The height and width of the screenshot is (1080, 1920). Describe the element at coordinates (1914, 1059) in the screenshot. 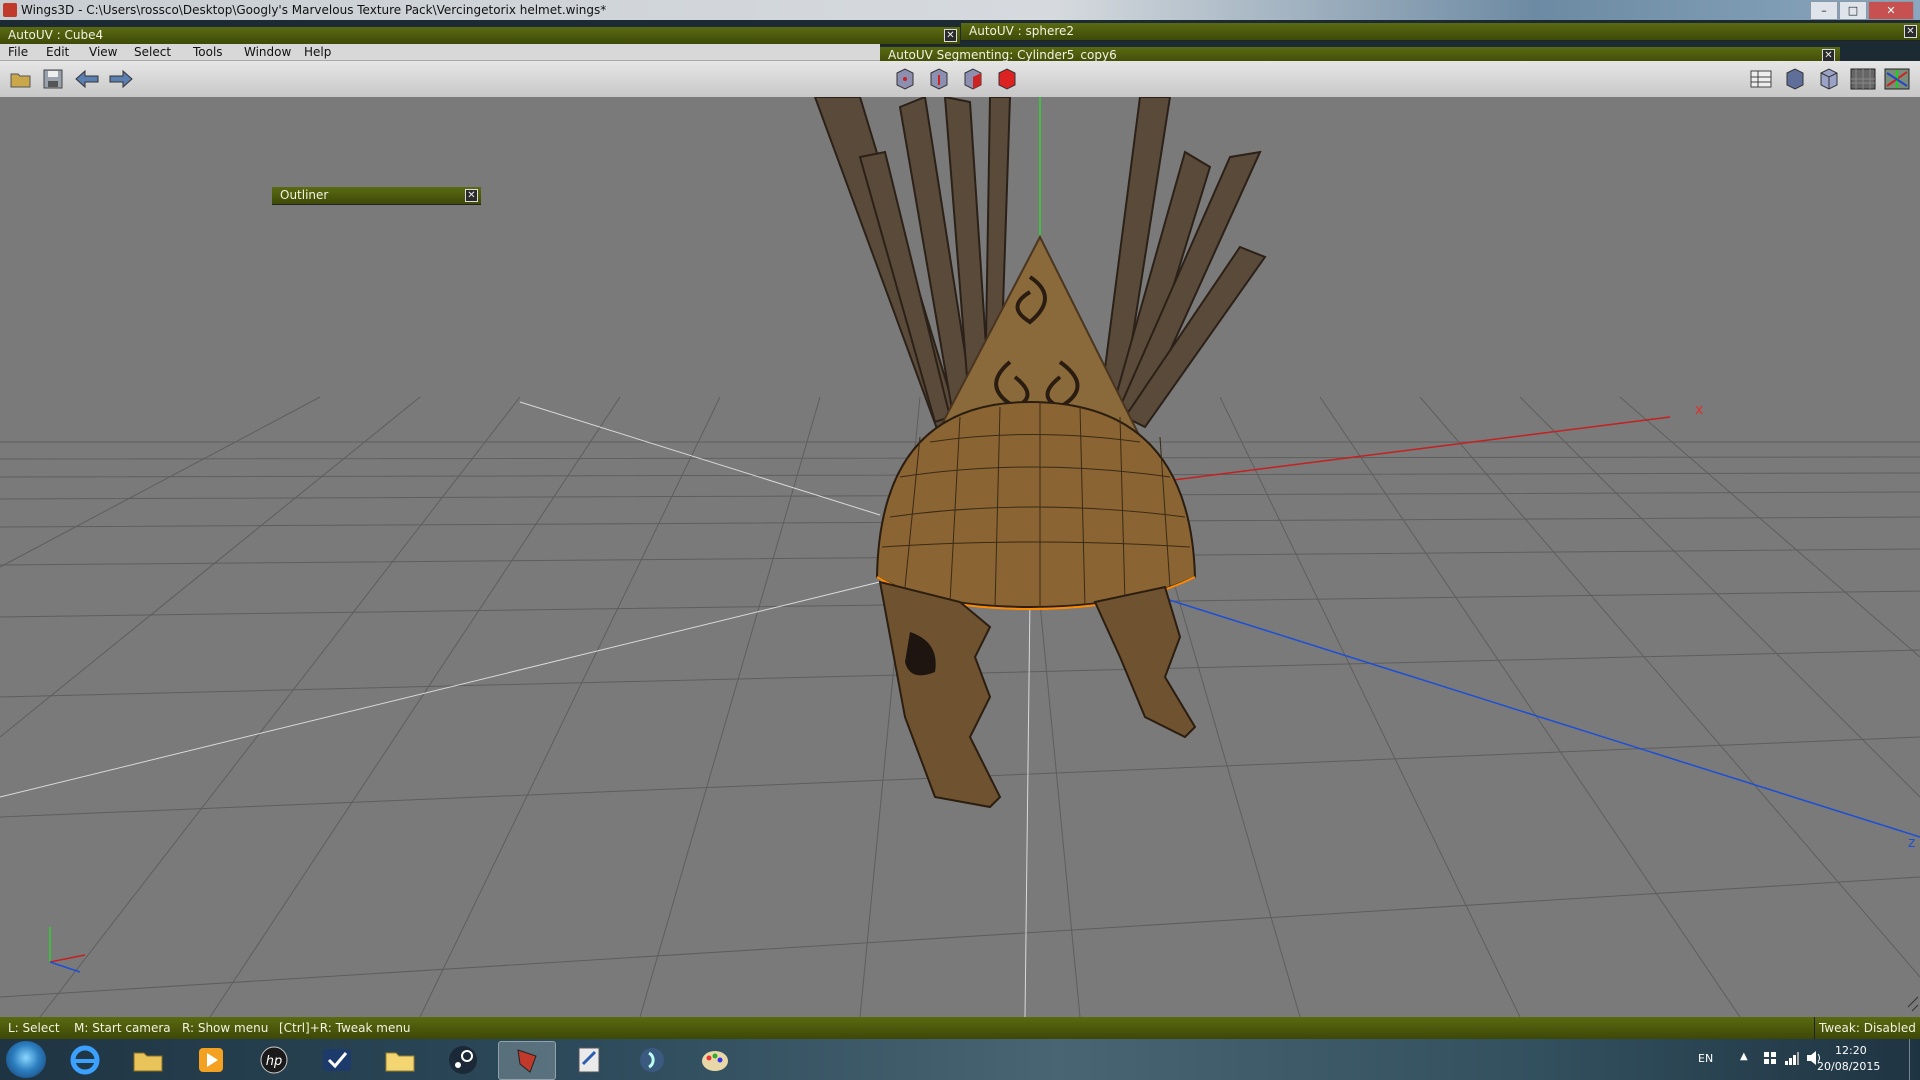

I see `show-desktop-button` at that location.